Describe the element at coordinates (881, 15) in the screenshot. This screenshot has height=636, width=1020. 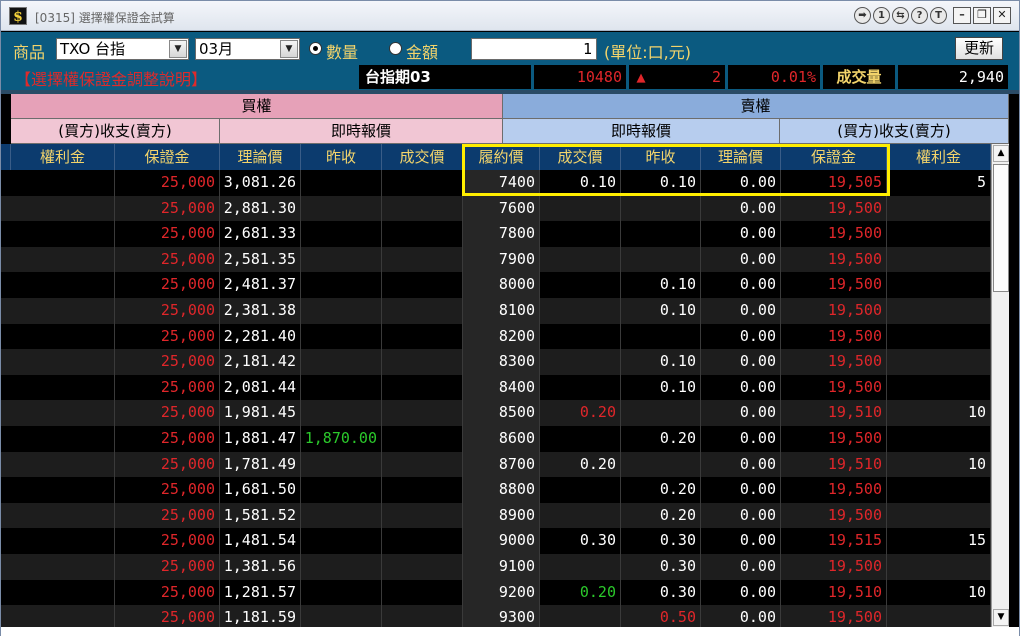
I see `window-number-icon: 1` at that location.